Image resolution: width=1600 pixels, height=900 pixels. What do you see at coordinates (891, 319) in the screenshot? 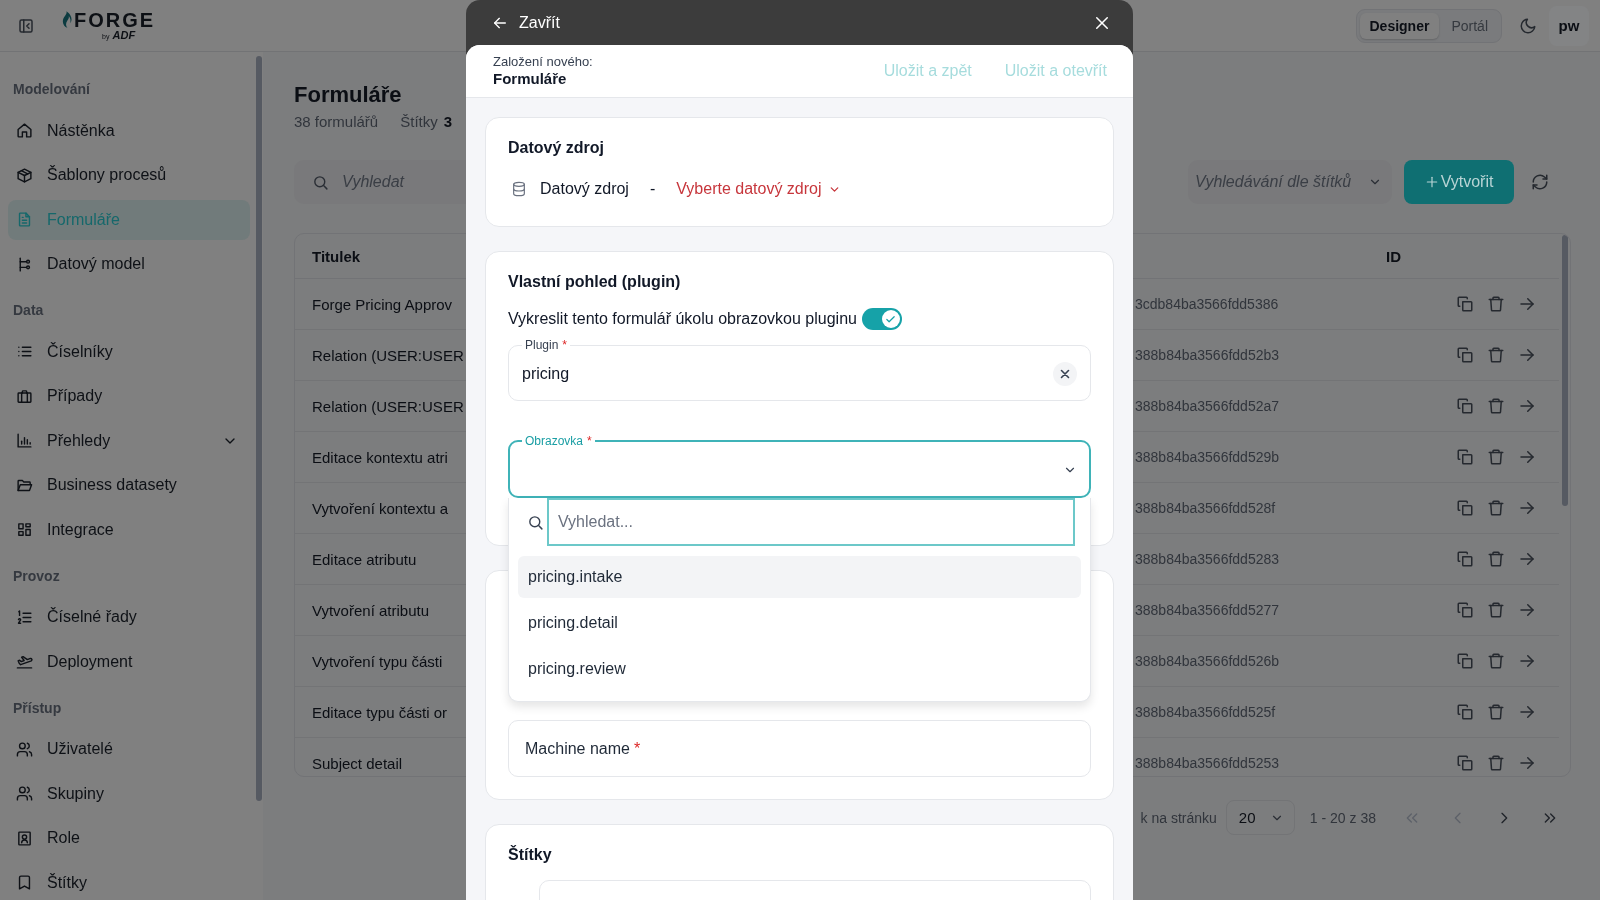
I see `check-icon` at bounding box center [891, 319].